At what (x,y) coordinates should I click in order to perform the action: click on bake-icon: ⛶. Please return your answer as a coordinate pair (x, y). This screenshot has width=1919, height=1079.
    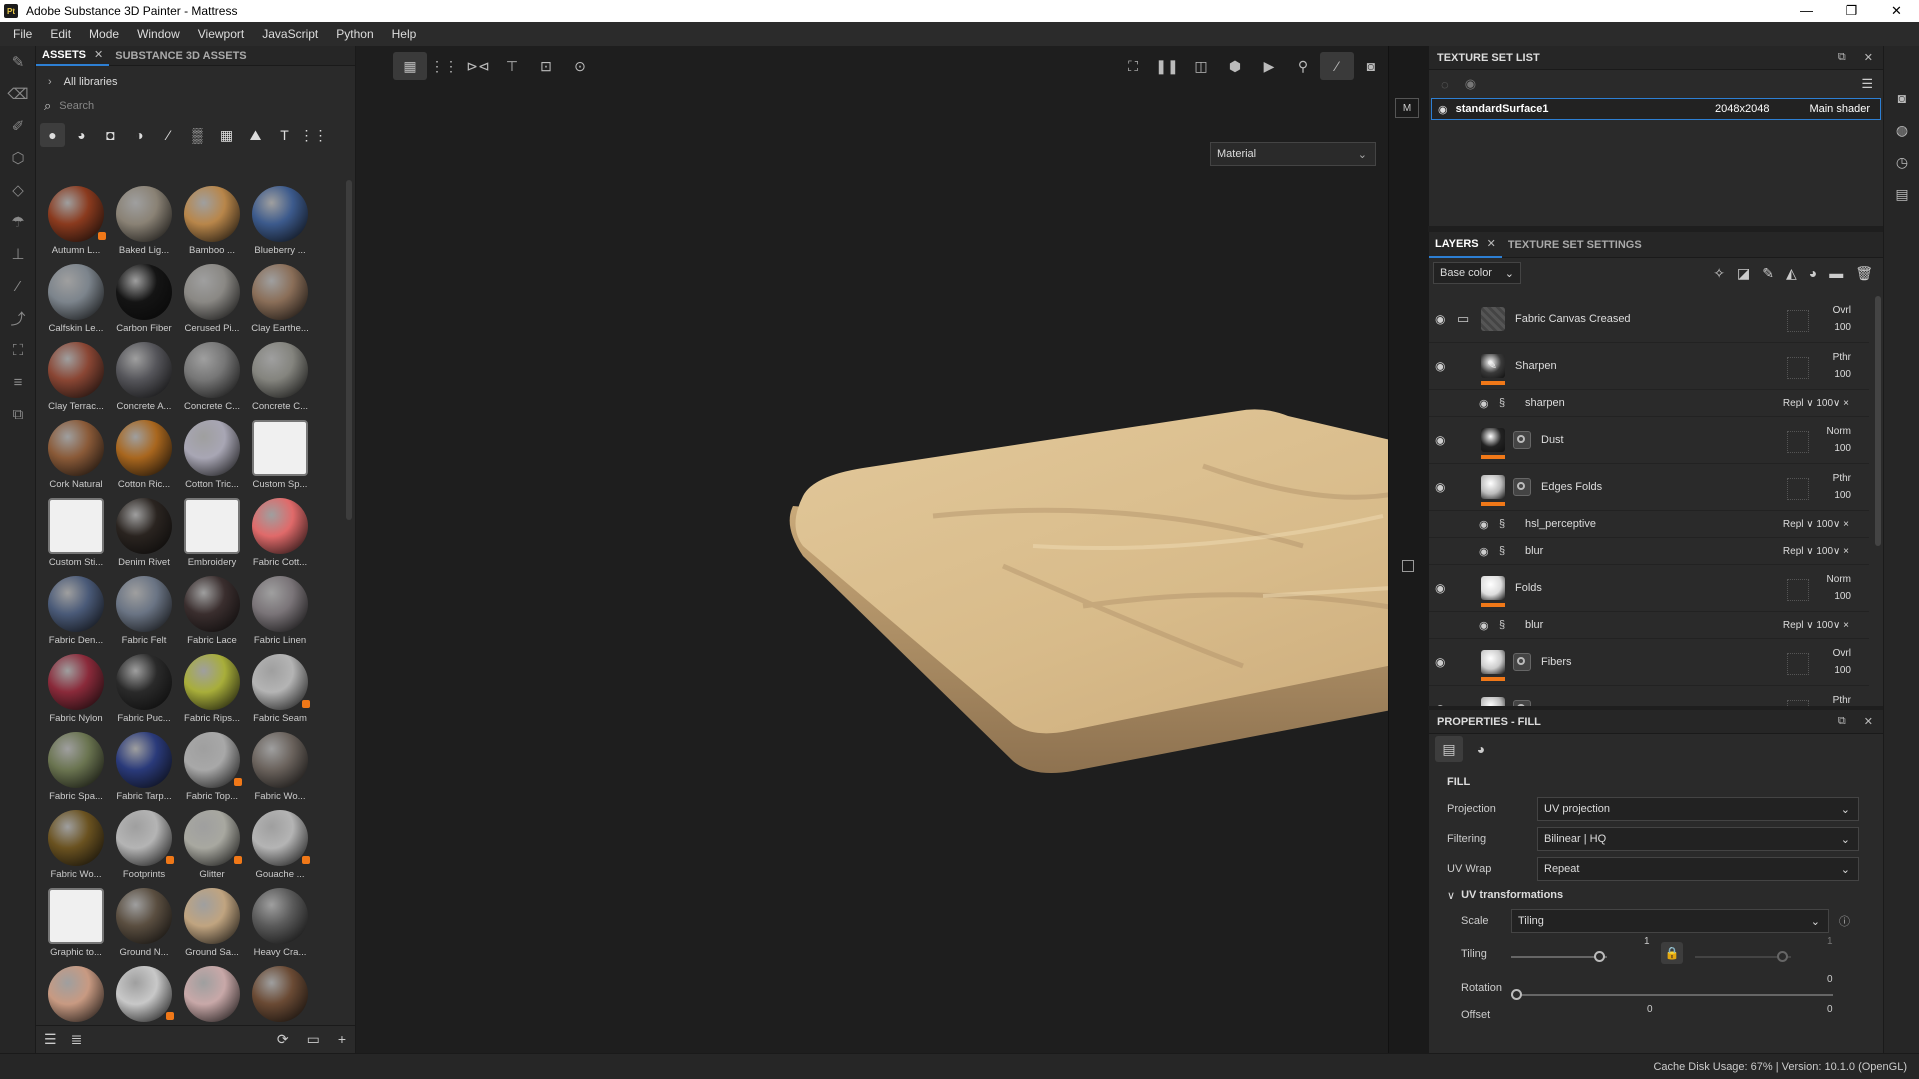
    Looking at the image, I should click on (18, 350).